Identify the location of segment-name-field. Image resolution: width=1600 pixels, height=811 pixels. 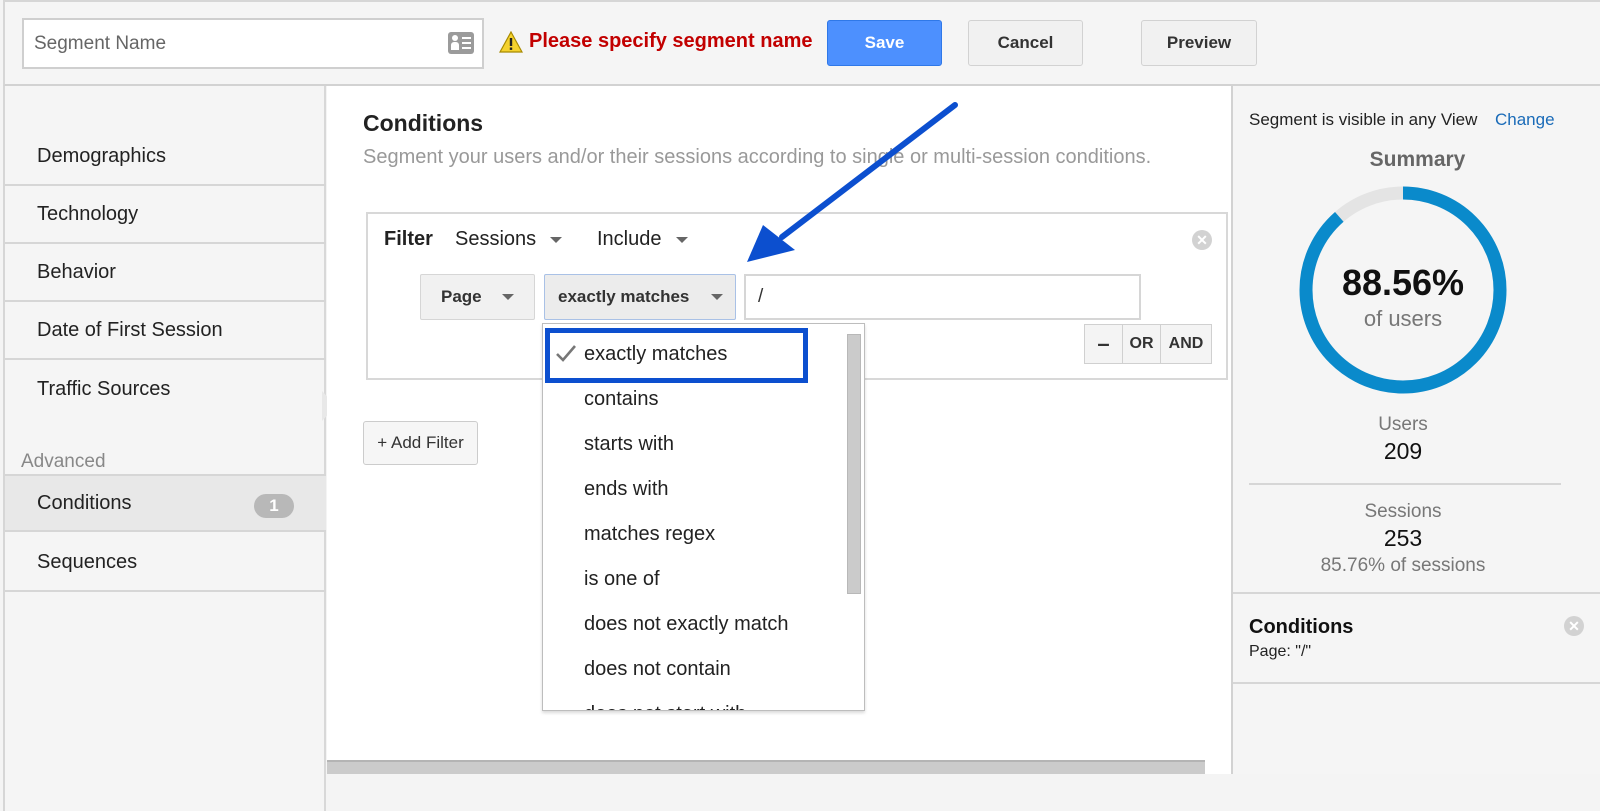
(253, 43).